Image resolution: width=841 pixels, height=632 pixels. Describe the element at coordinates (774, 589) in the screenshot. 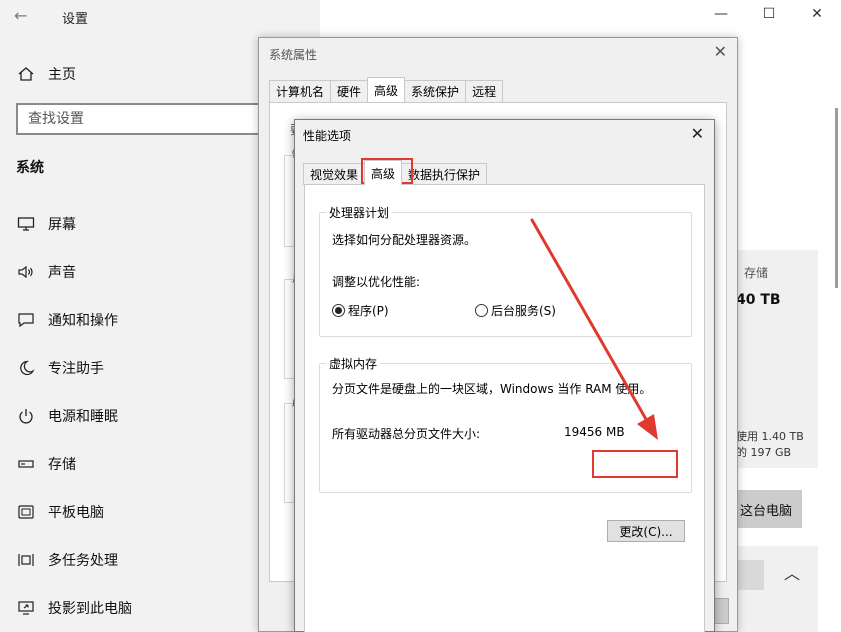

I see `collapsed-panel: ︿` at that location.